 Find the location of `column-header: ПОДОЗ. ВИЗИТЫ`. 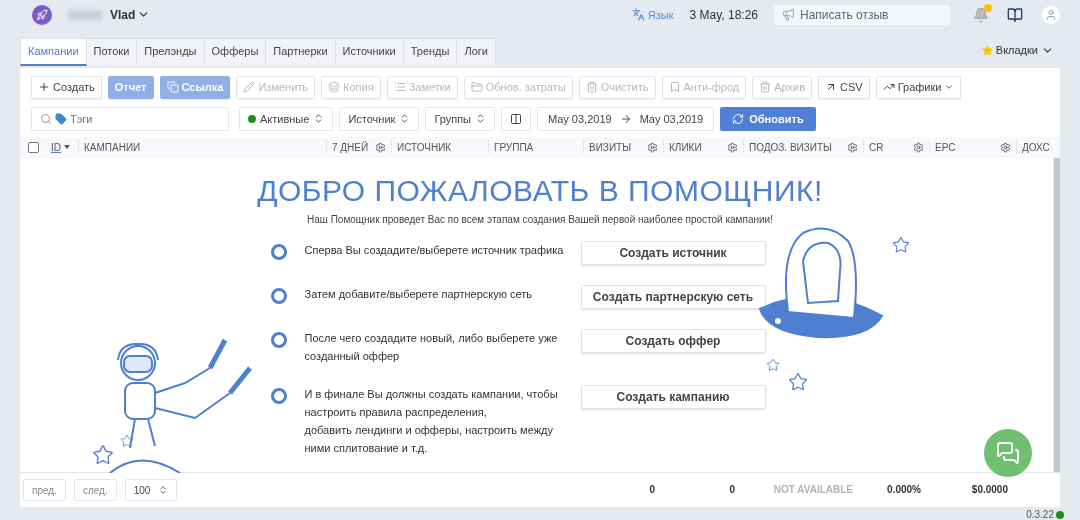

column-header: ПОДОЗ. ВИЗИТЫ is located at coordinates (790, 147).